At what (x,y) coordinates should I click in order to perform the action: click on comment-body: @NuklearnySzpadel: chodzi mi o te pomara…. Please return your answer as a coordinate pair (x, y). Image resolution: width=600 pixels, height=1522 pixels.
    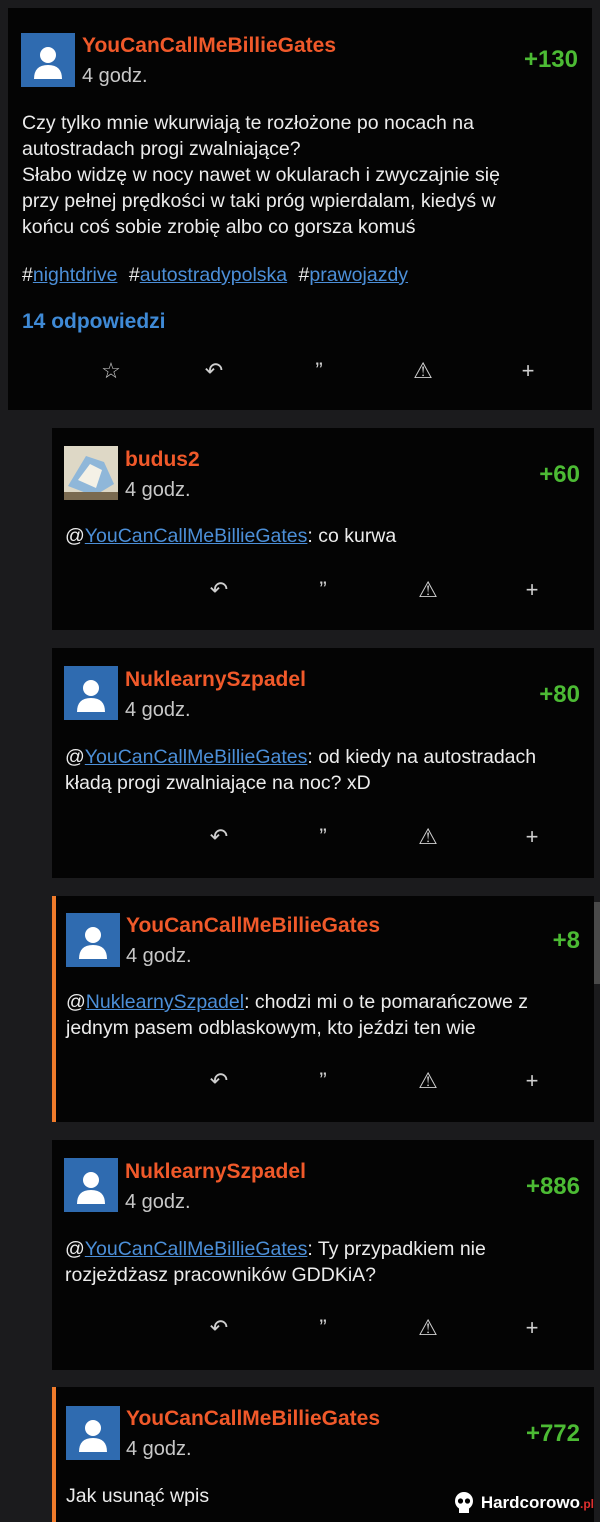
    Looking at the image, I should click on (328, 1015).